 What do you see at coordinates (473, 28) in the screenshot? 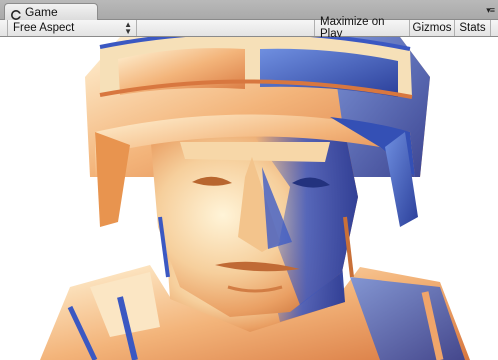
I see `stats-button: Stats` at bounding box center [473, 28].